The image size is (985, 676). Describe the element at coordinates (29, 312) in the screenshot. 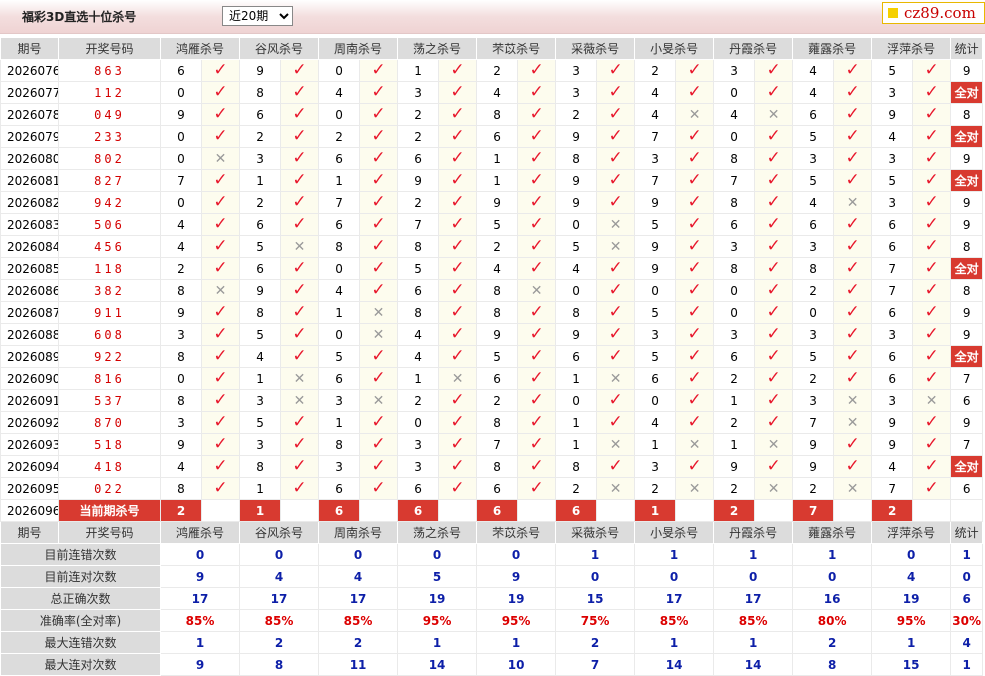

I see `period-cell: 2026087` at that location.